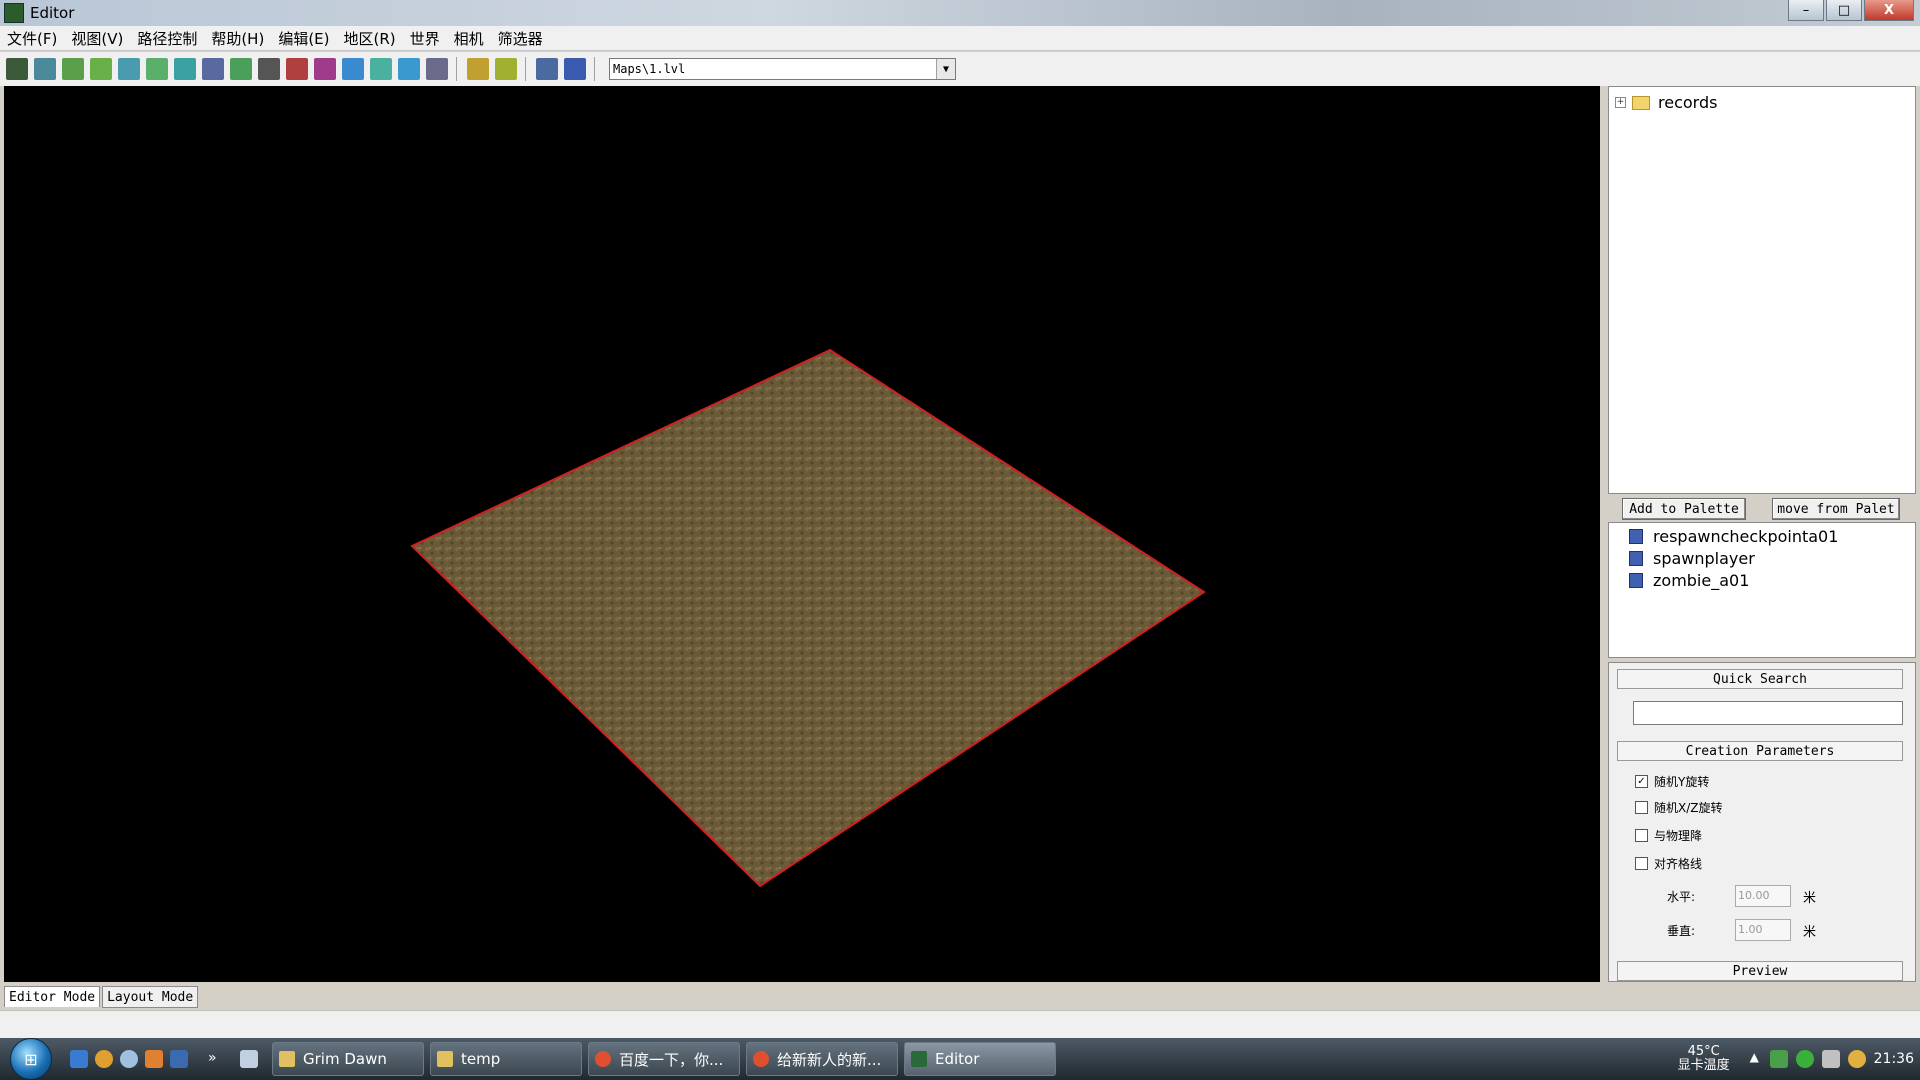  I want to click on object-icon, so click(269, 69).